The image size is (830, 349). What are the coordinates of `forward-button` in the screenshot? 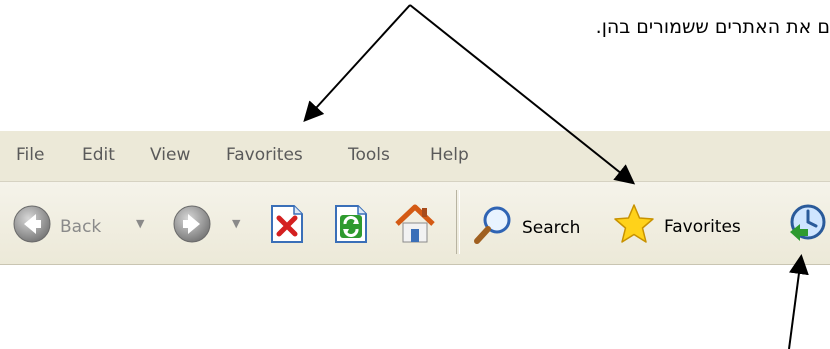 It's located at (192, 226).